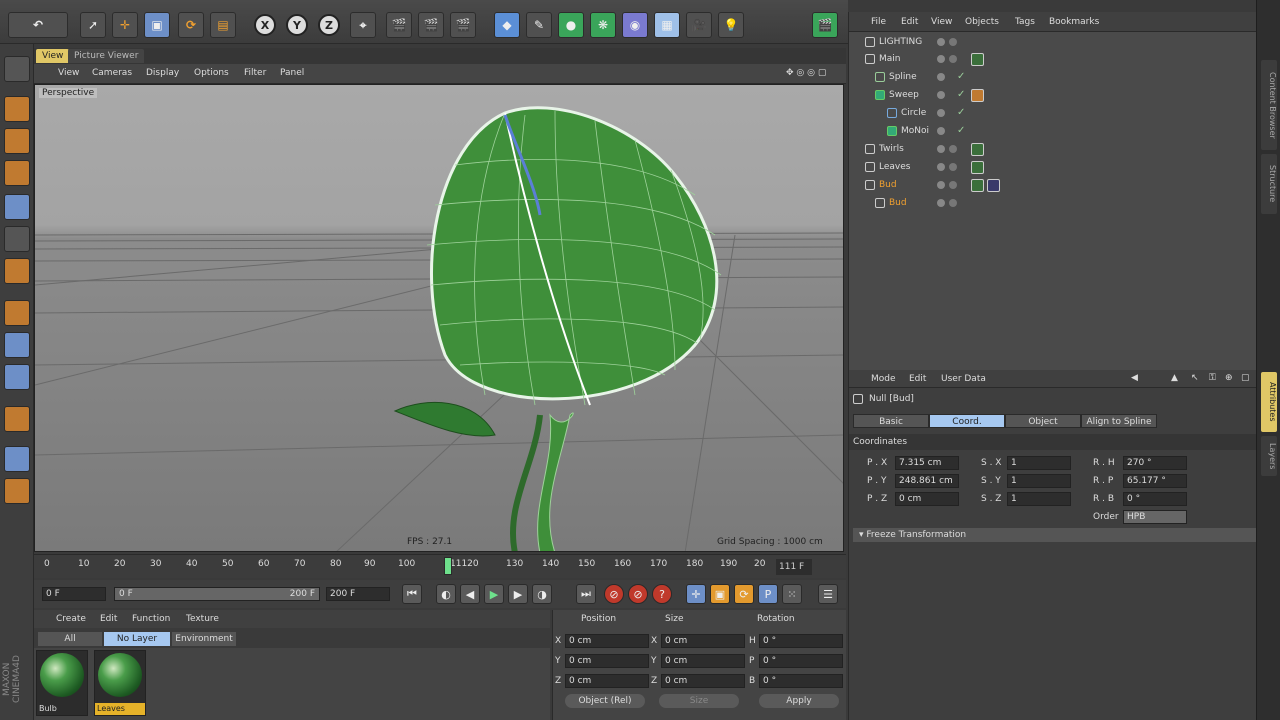  I want to click on next-key-button: ◑, so click(542, 594).